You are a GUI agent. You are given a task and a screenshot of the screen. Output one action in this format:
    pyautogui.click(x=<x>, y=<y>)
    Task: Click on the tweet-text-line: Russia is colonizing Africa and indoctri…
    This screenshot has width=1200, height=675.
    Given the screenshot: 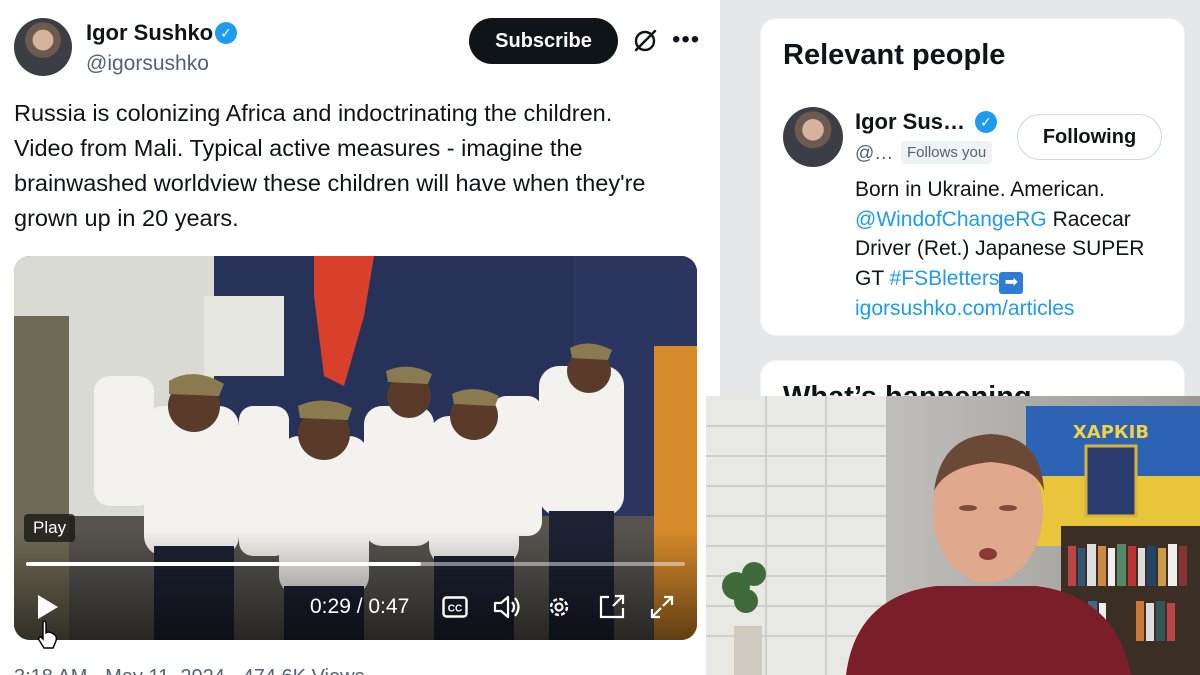 What is the action you would take?
    pyautogui.click(x=313, y=113)
    